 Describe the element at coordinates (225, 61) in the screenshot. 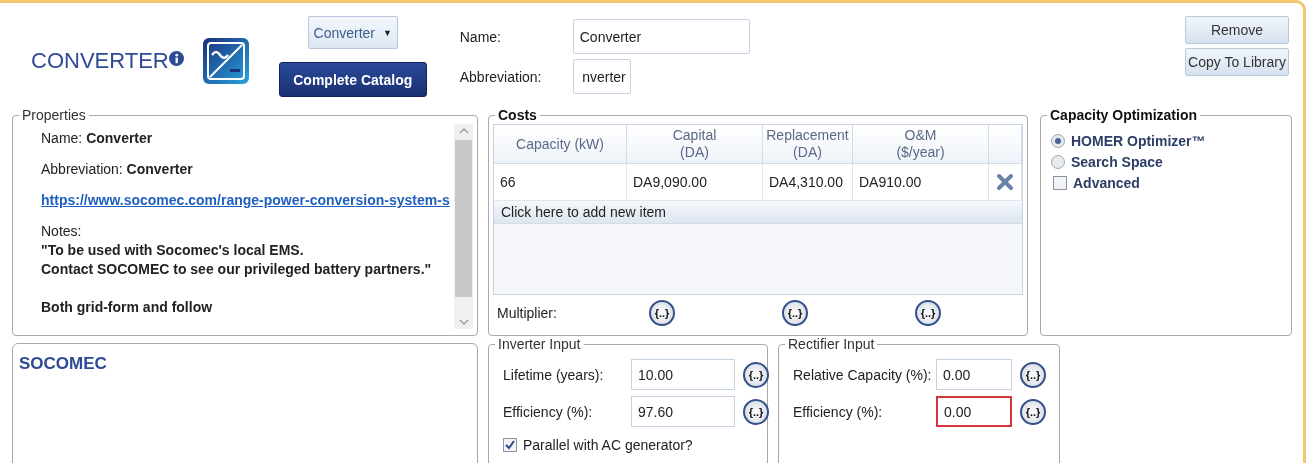

I see `converter-icon` at that location.